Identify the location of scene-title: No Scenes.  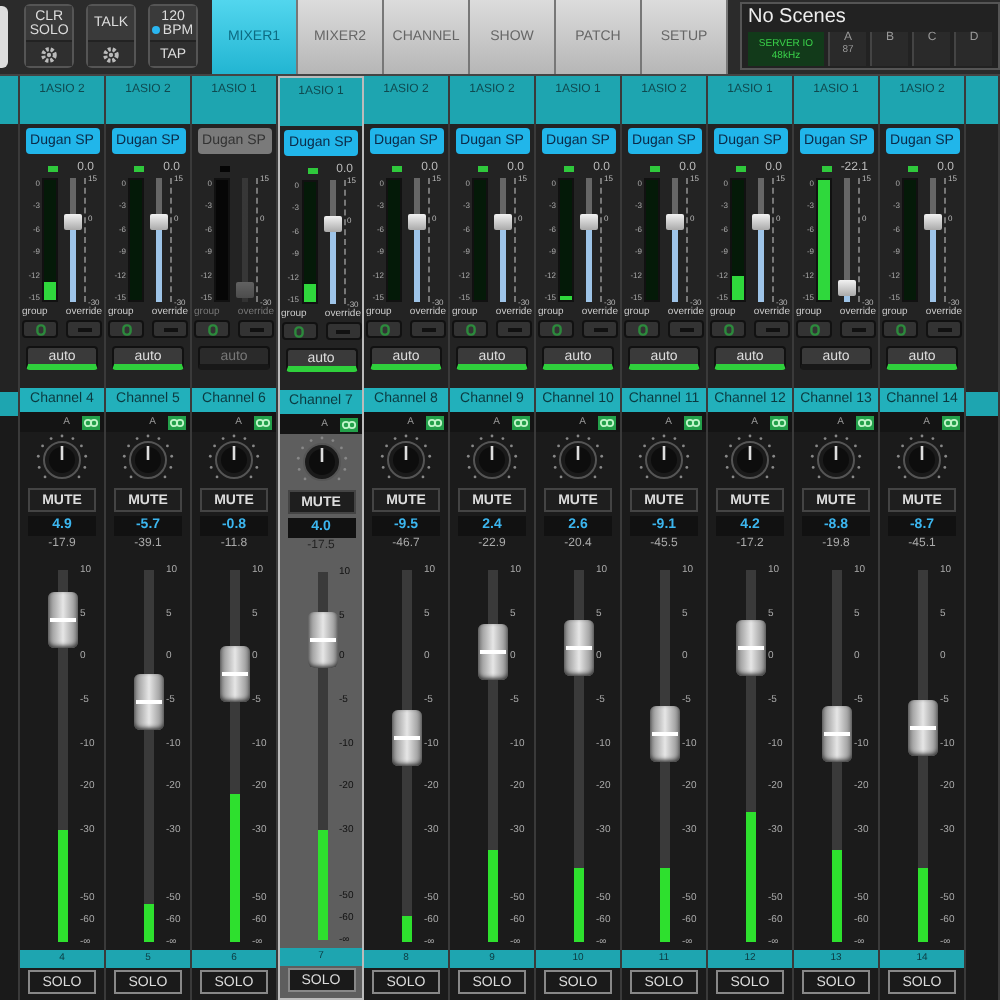
(798, 17).